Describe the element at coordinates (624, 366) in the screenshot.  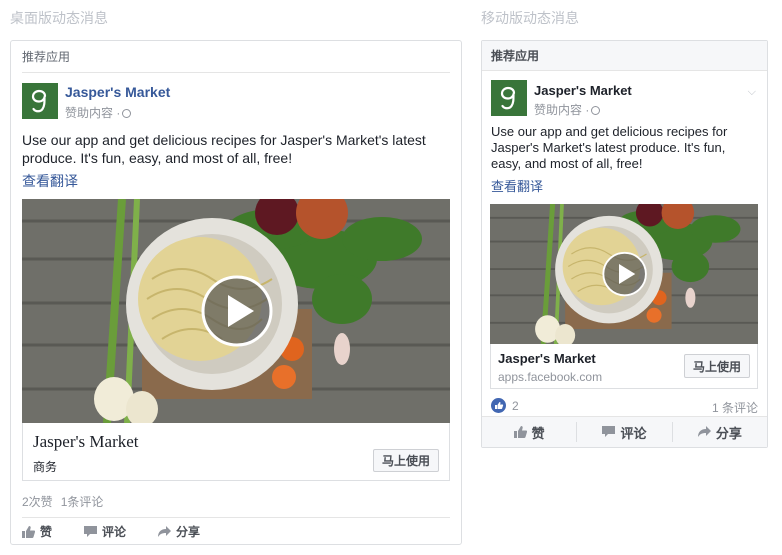
I see `link-footer: Jasper's Market apps.facebook.com 马上使用` at that location.